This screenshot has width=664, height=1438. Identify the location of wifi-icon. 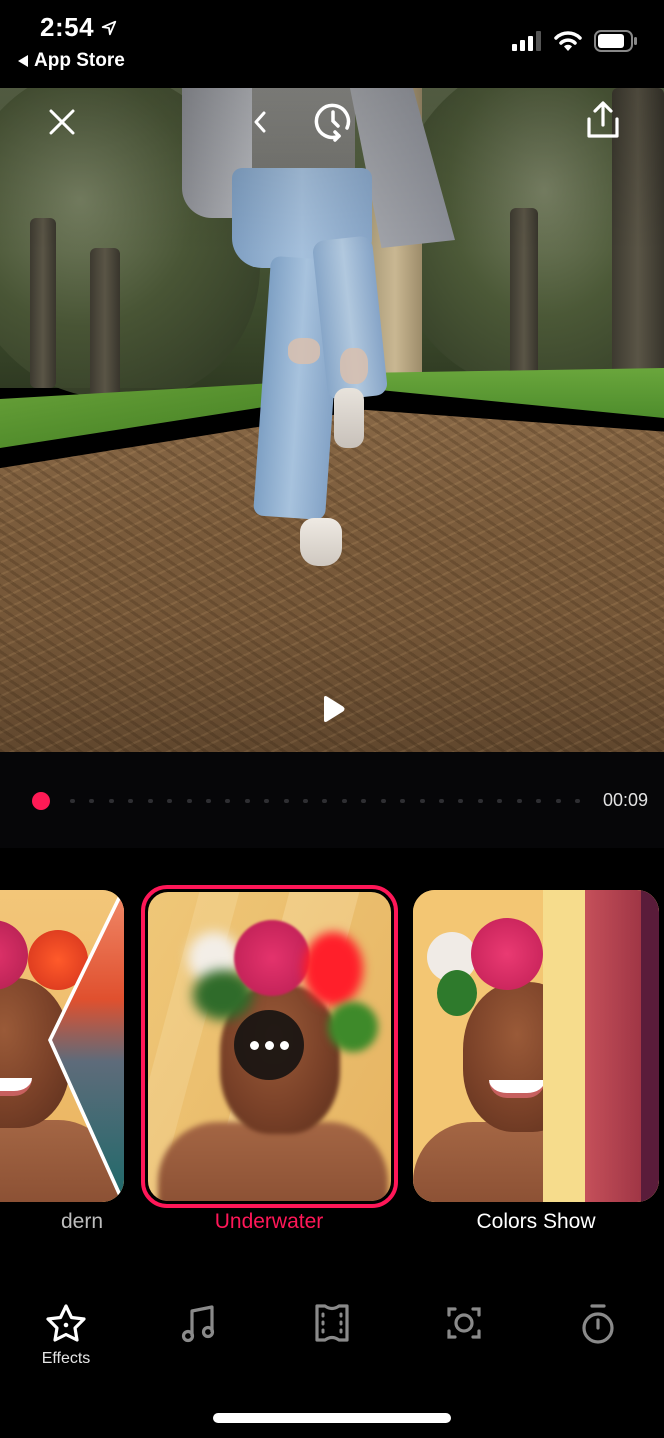
(568, 41).